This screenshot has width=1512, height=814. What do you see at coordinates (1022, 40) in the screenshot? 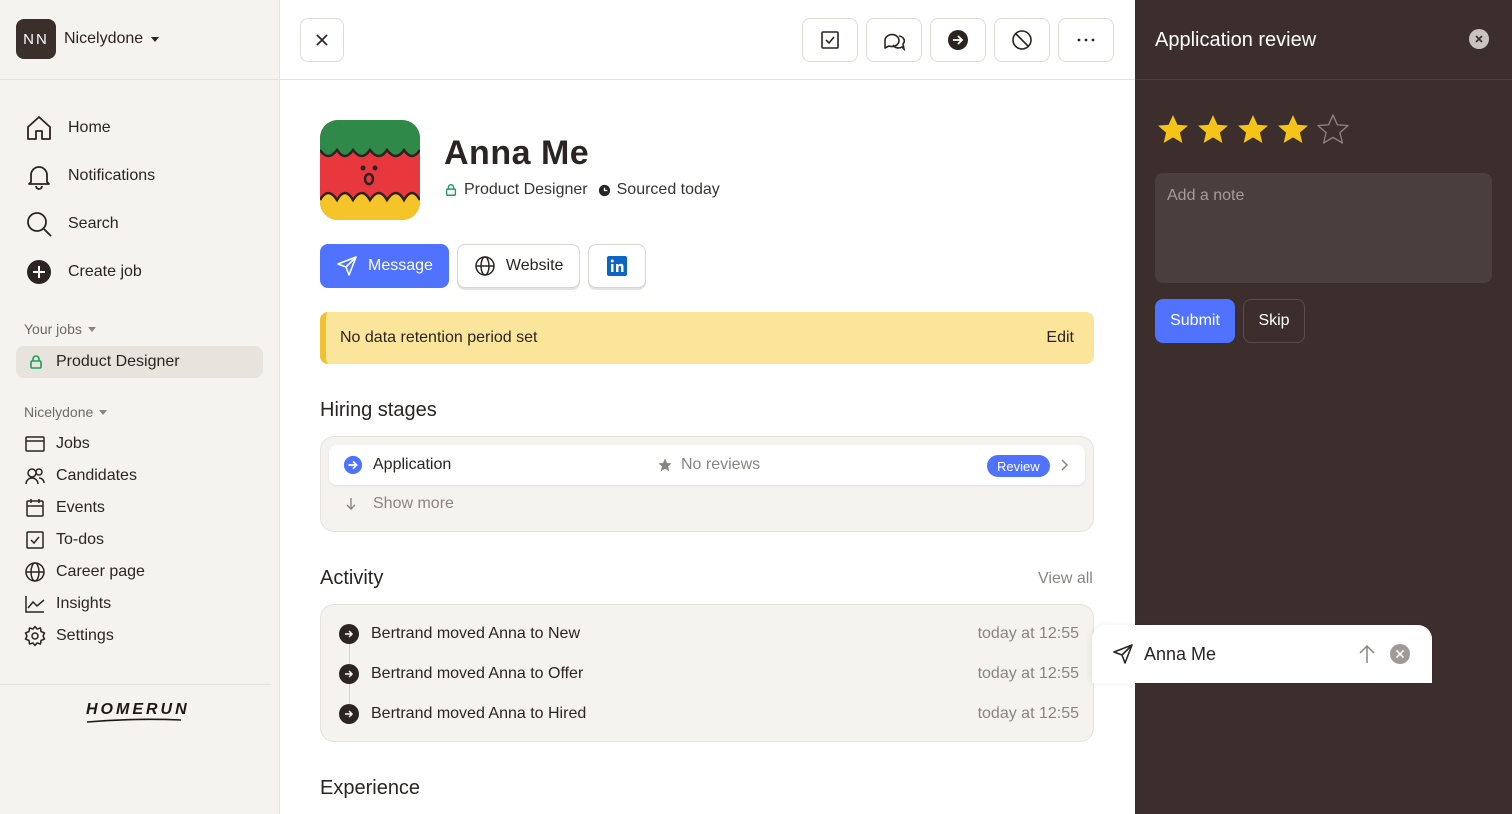
I see `disqualify-button` at bounding box center [1022, 40].